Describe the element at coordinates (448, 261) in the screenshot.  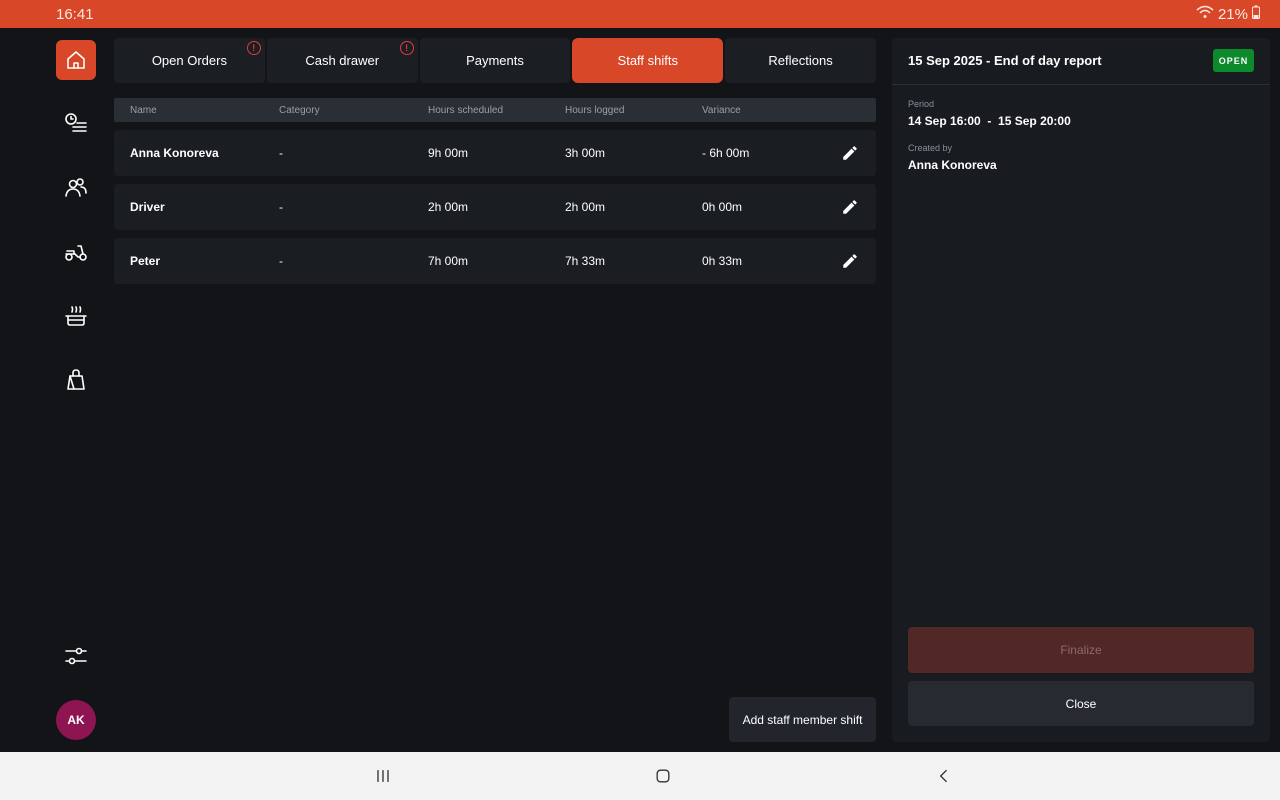
I see `row-hours-scheduled: 7h 00m` at that location.